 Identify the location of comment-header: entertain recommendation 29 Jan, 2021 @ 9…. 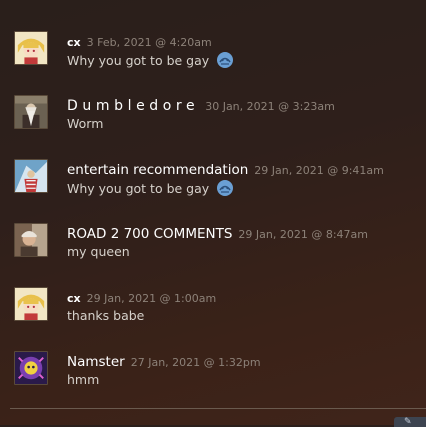
(225, 169).